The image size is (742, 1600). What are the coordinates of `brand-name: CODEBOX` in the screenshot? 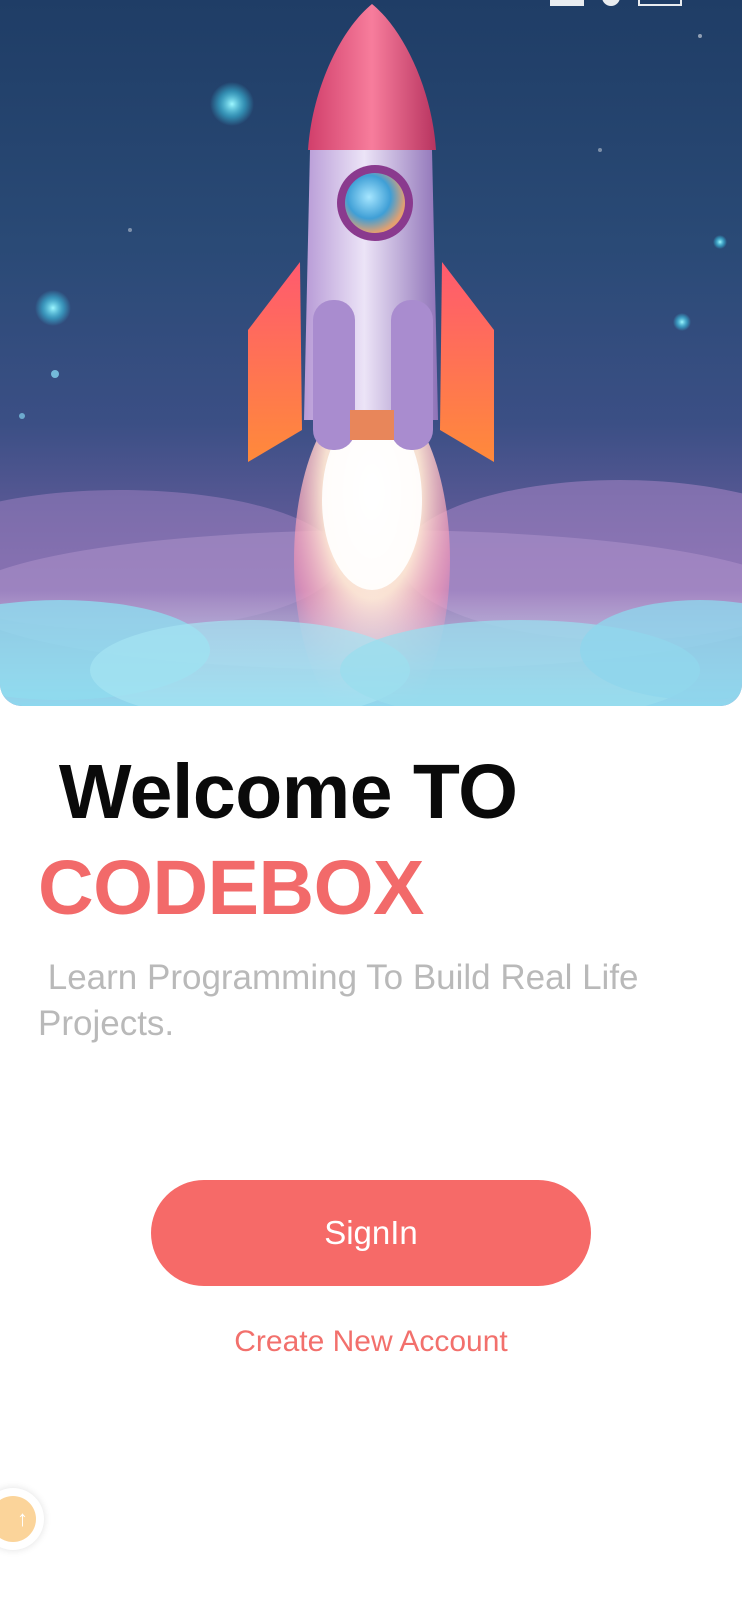 It's located at (231, 888).